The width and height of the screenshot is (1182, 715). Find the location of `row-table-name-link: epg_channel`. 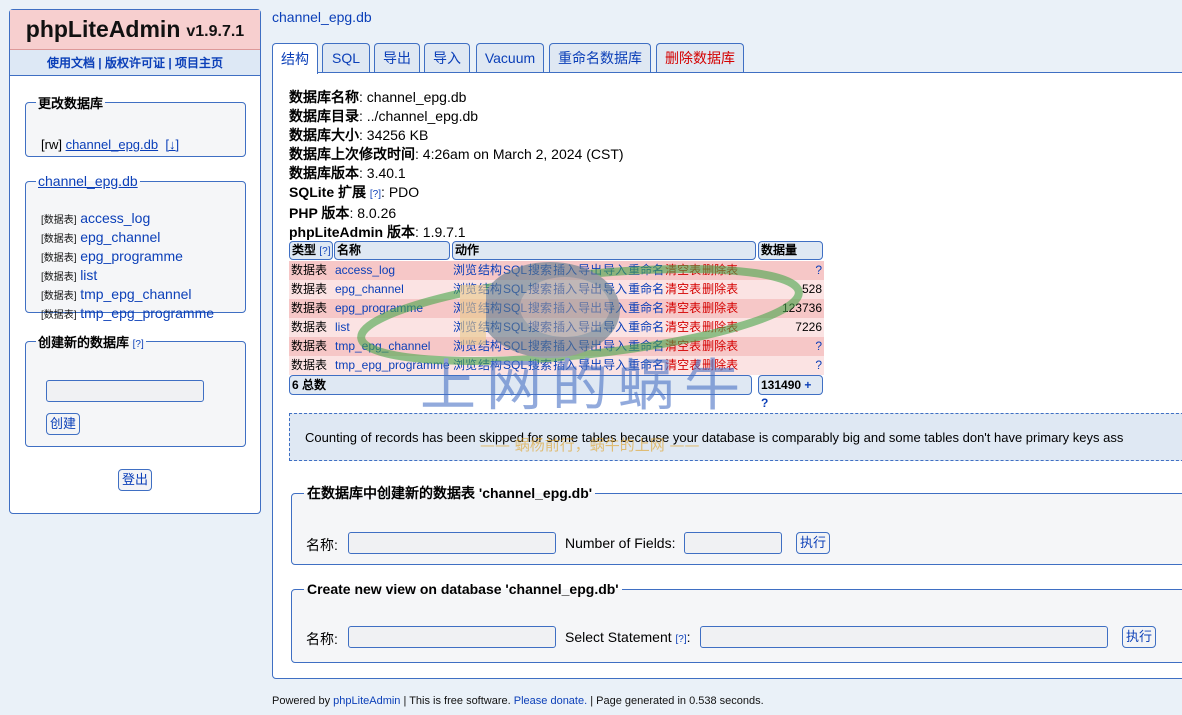

row-table-name-link: epg_channel is located at coordinates (369, 289).